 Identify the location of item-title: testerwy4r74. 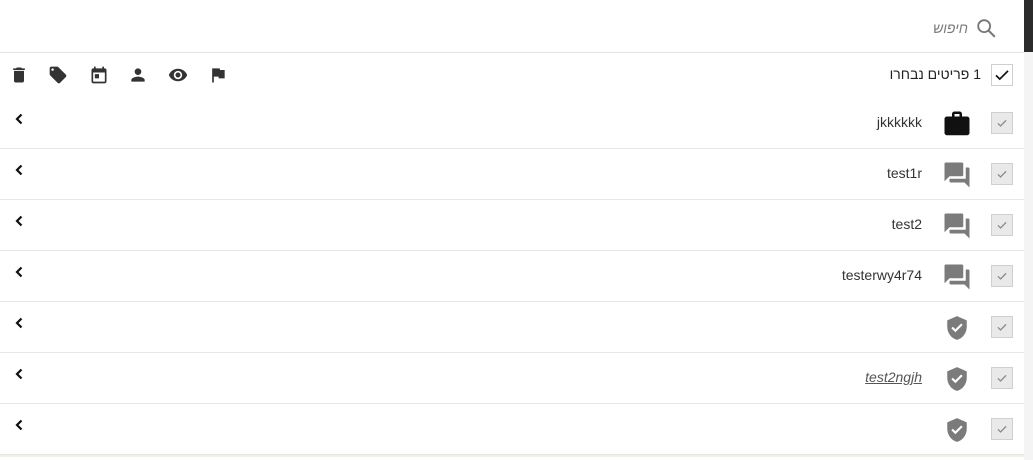
(881, 275).